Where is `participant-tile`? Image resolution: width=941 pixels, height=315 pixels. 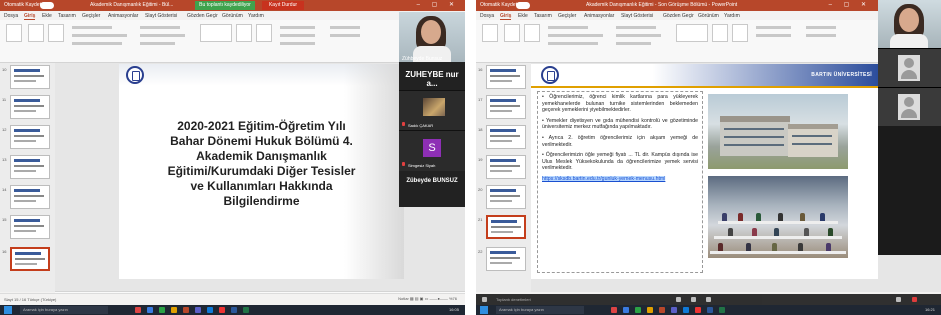 participant-tile is located at coordinates (909, 67).